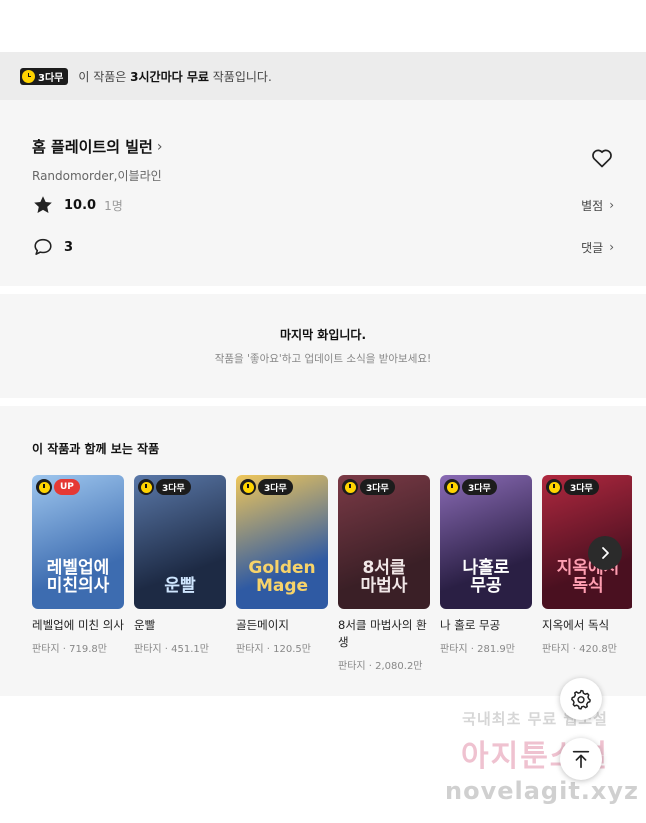  What do you see at coordinates (282, 542) in the screenshot?
I see `cover-thumbnail: 3다무 Golden Mage` at bounding box center [282, 542].